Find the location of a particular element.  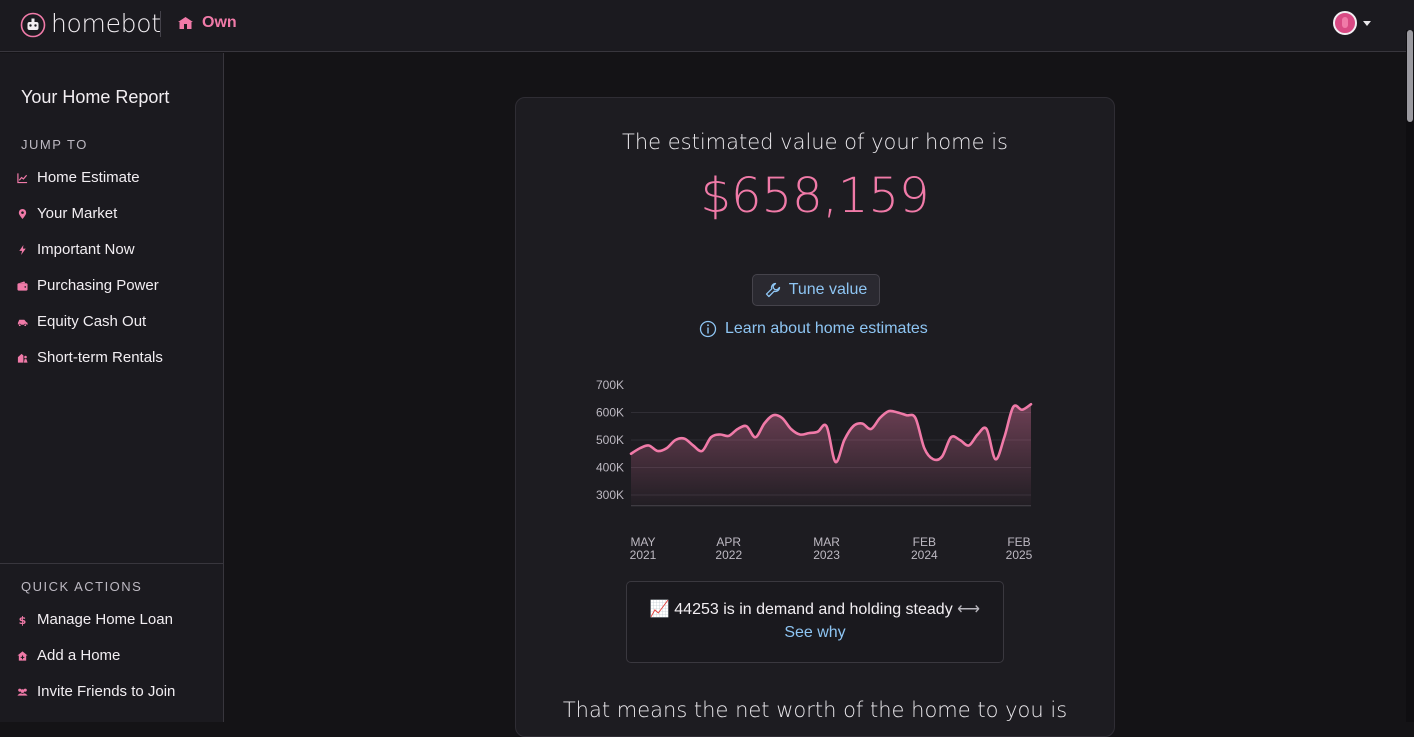

sidebar-item-short-term-rentals: Short-term Rentals is located at coordinates (90, 357).